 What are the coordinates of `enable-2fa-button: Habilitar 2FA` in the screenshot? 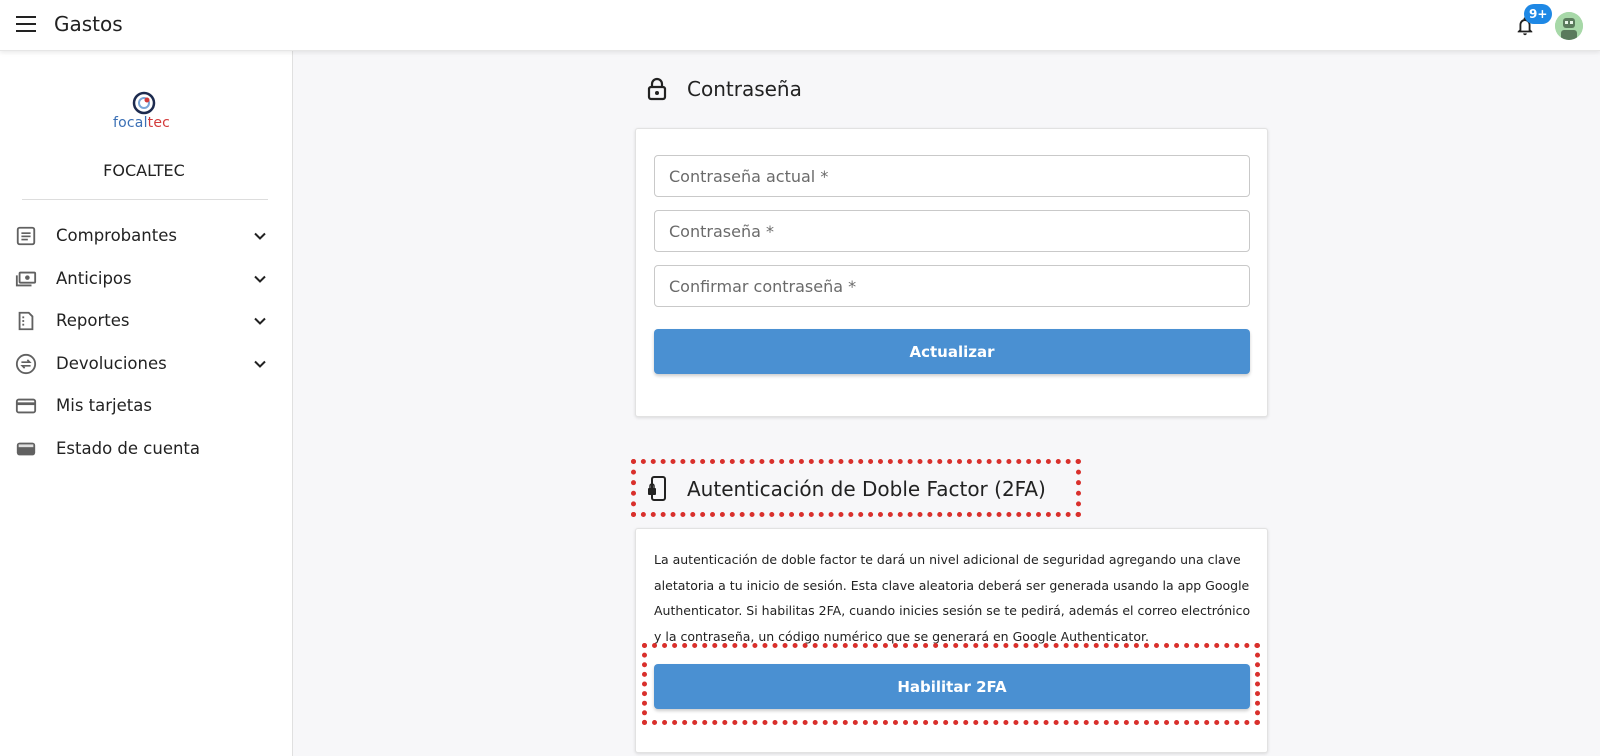 It's located at (952, 686).